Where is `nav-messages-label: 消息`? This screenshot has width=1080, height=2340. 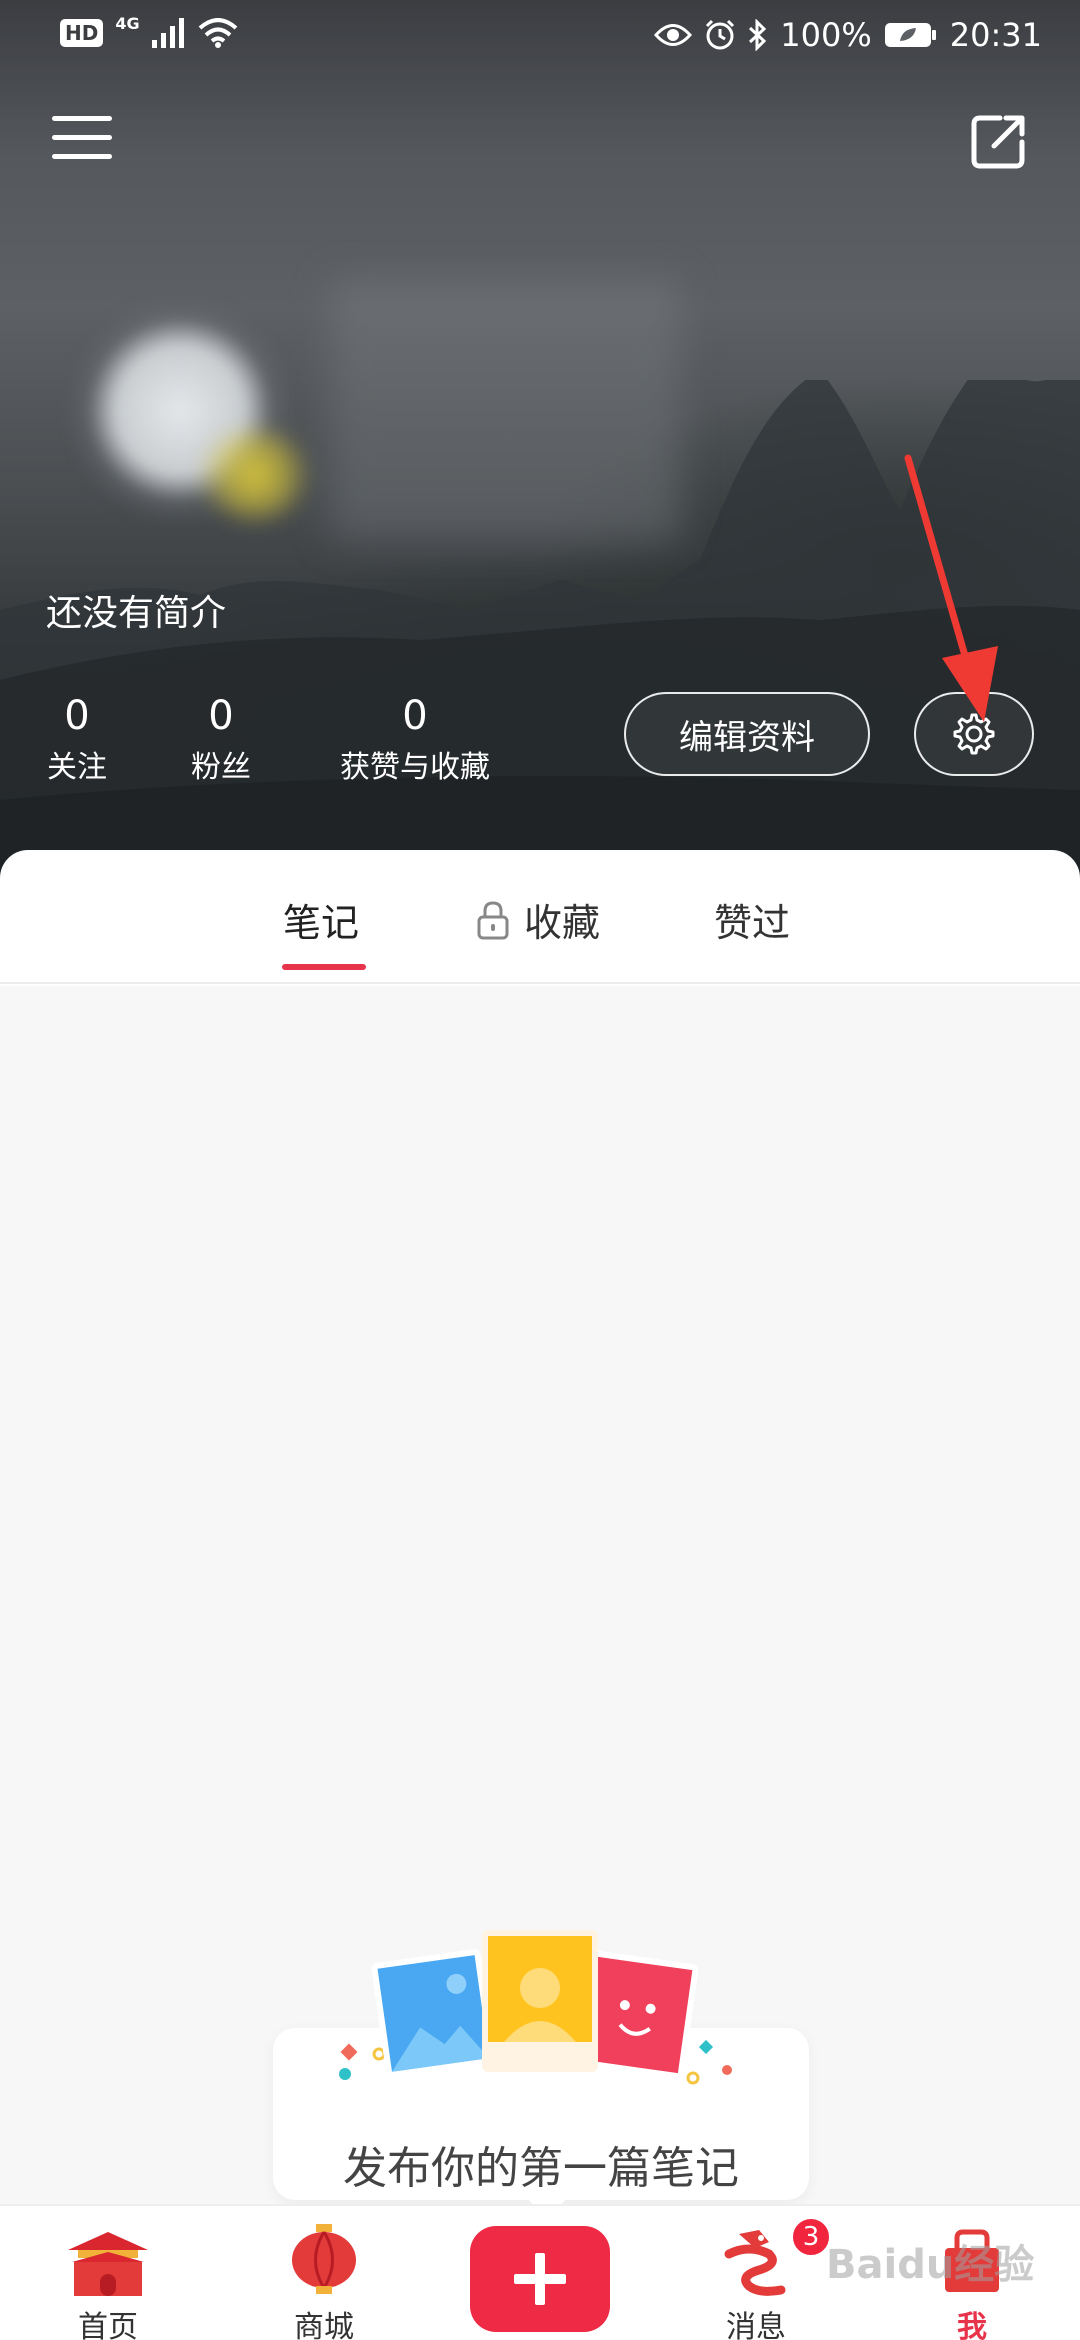 nav-messages-label: 消息 is located at coordinates (756, 2325).